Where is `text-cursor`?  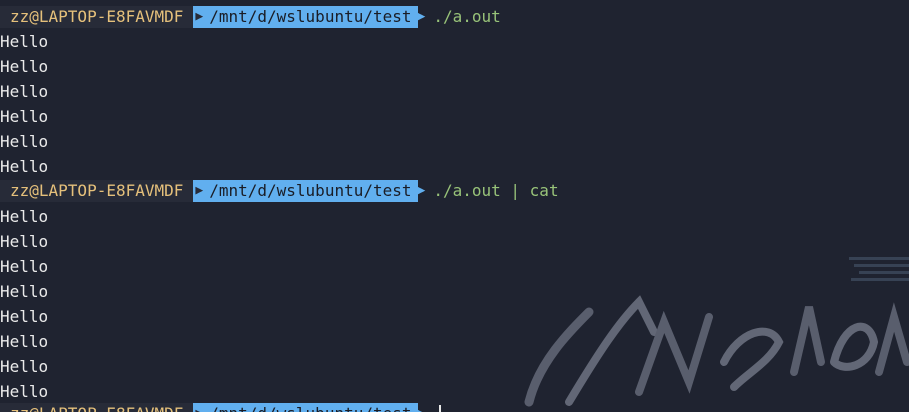 text-cursor is located at coordinates (440, 408).